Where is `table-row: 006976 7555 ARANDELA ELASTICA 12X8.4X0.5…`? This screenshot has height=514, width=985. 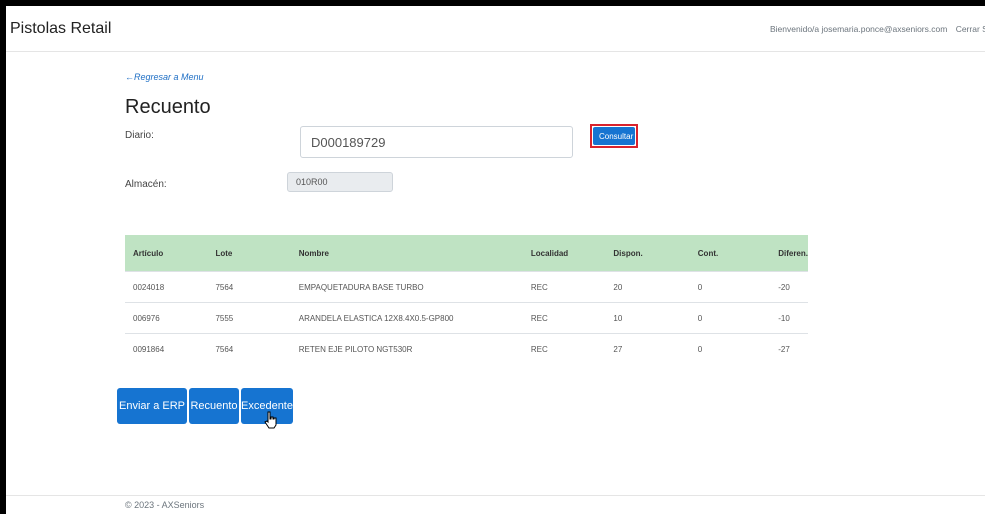 table-row: 006976 7555 ARANDELA ELASTICA 12X8.4X0.5… is located at coordinates (466, 318).